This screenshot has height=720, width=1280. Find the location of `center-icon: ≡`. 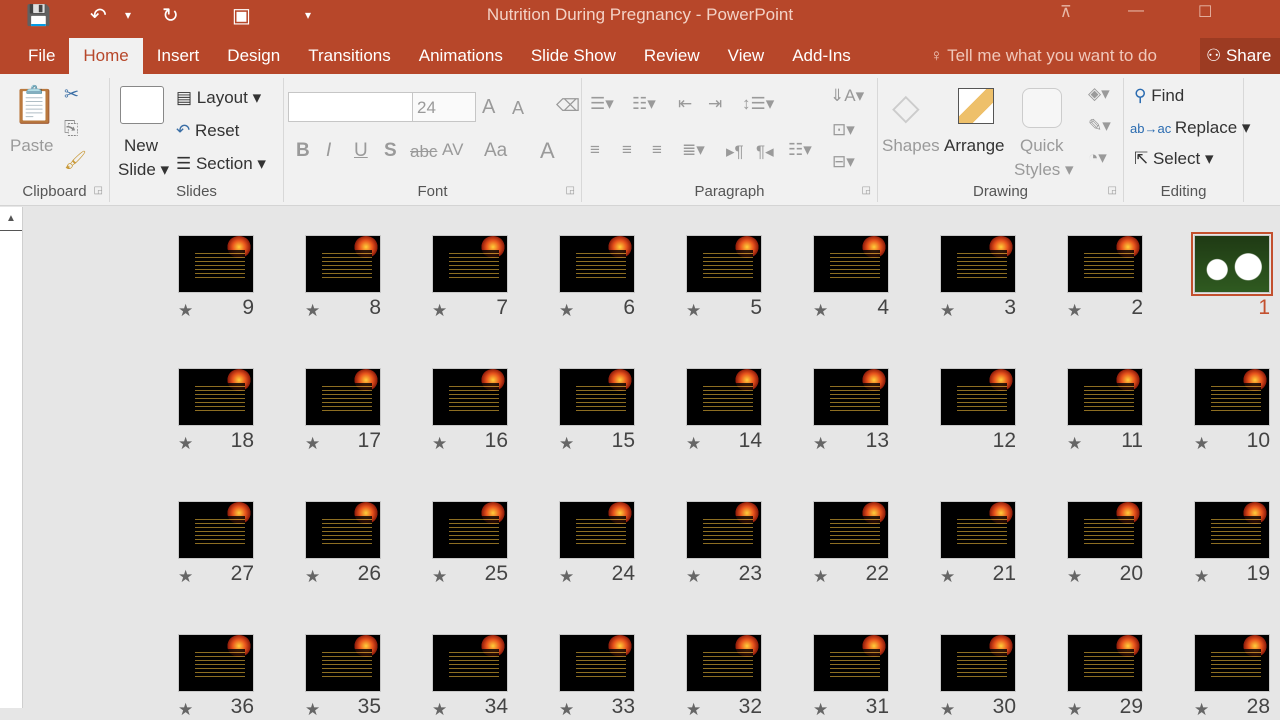

center-icon: ≡ is located at coordinates (627, 150).